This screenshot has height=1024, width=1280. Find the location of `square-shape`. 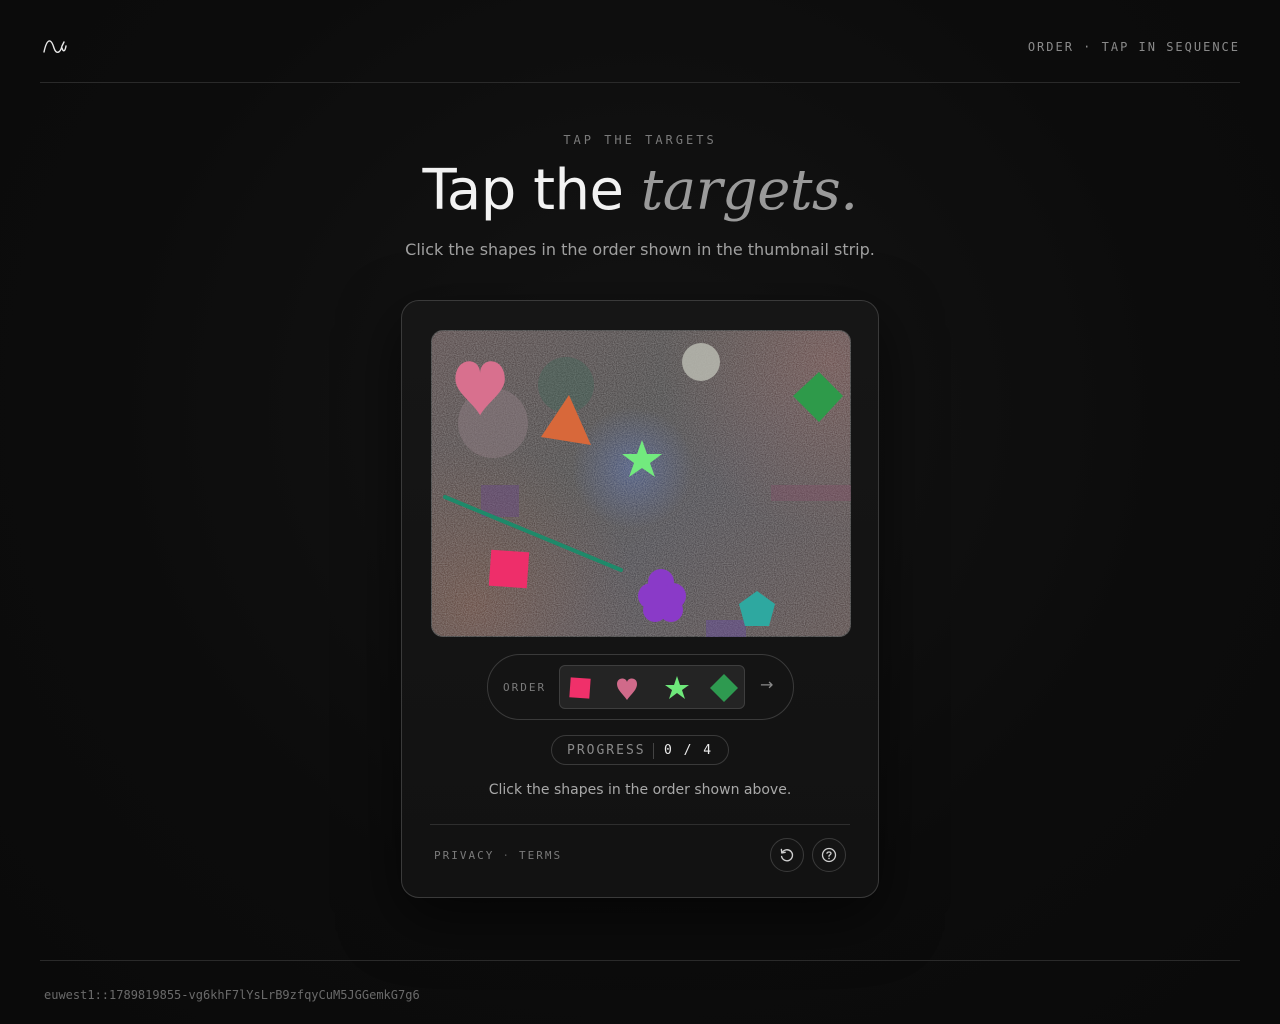

square-shape is located at coordinates (509, 569).